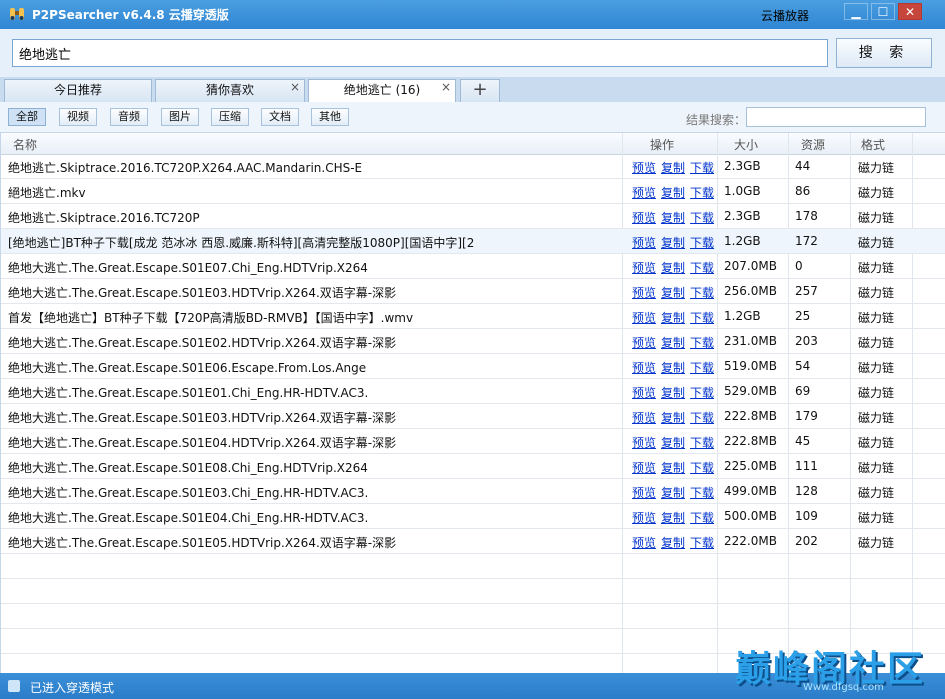  I want to click on title-bar: P2PSearcher v6.4.8 云播穿透版 云播放器 ▁ ☐ ✕, so click(472, 14).